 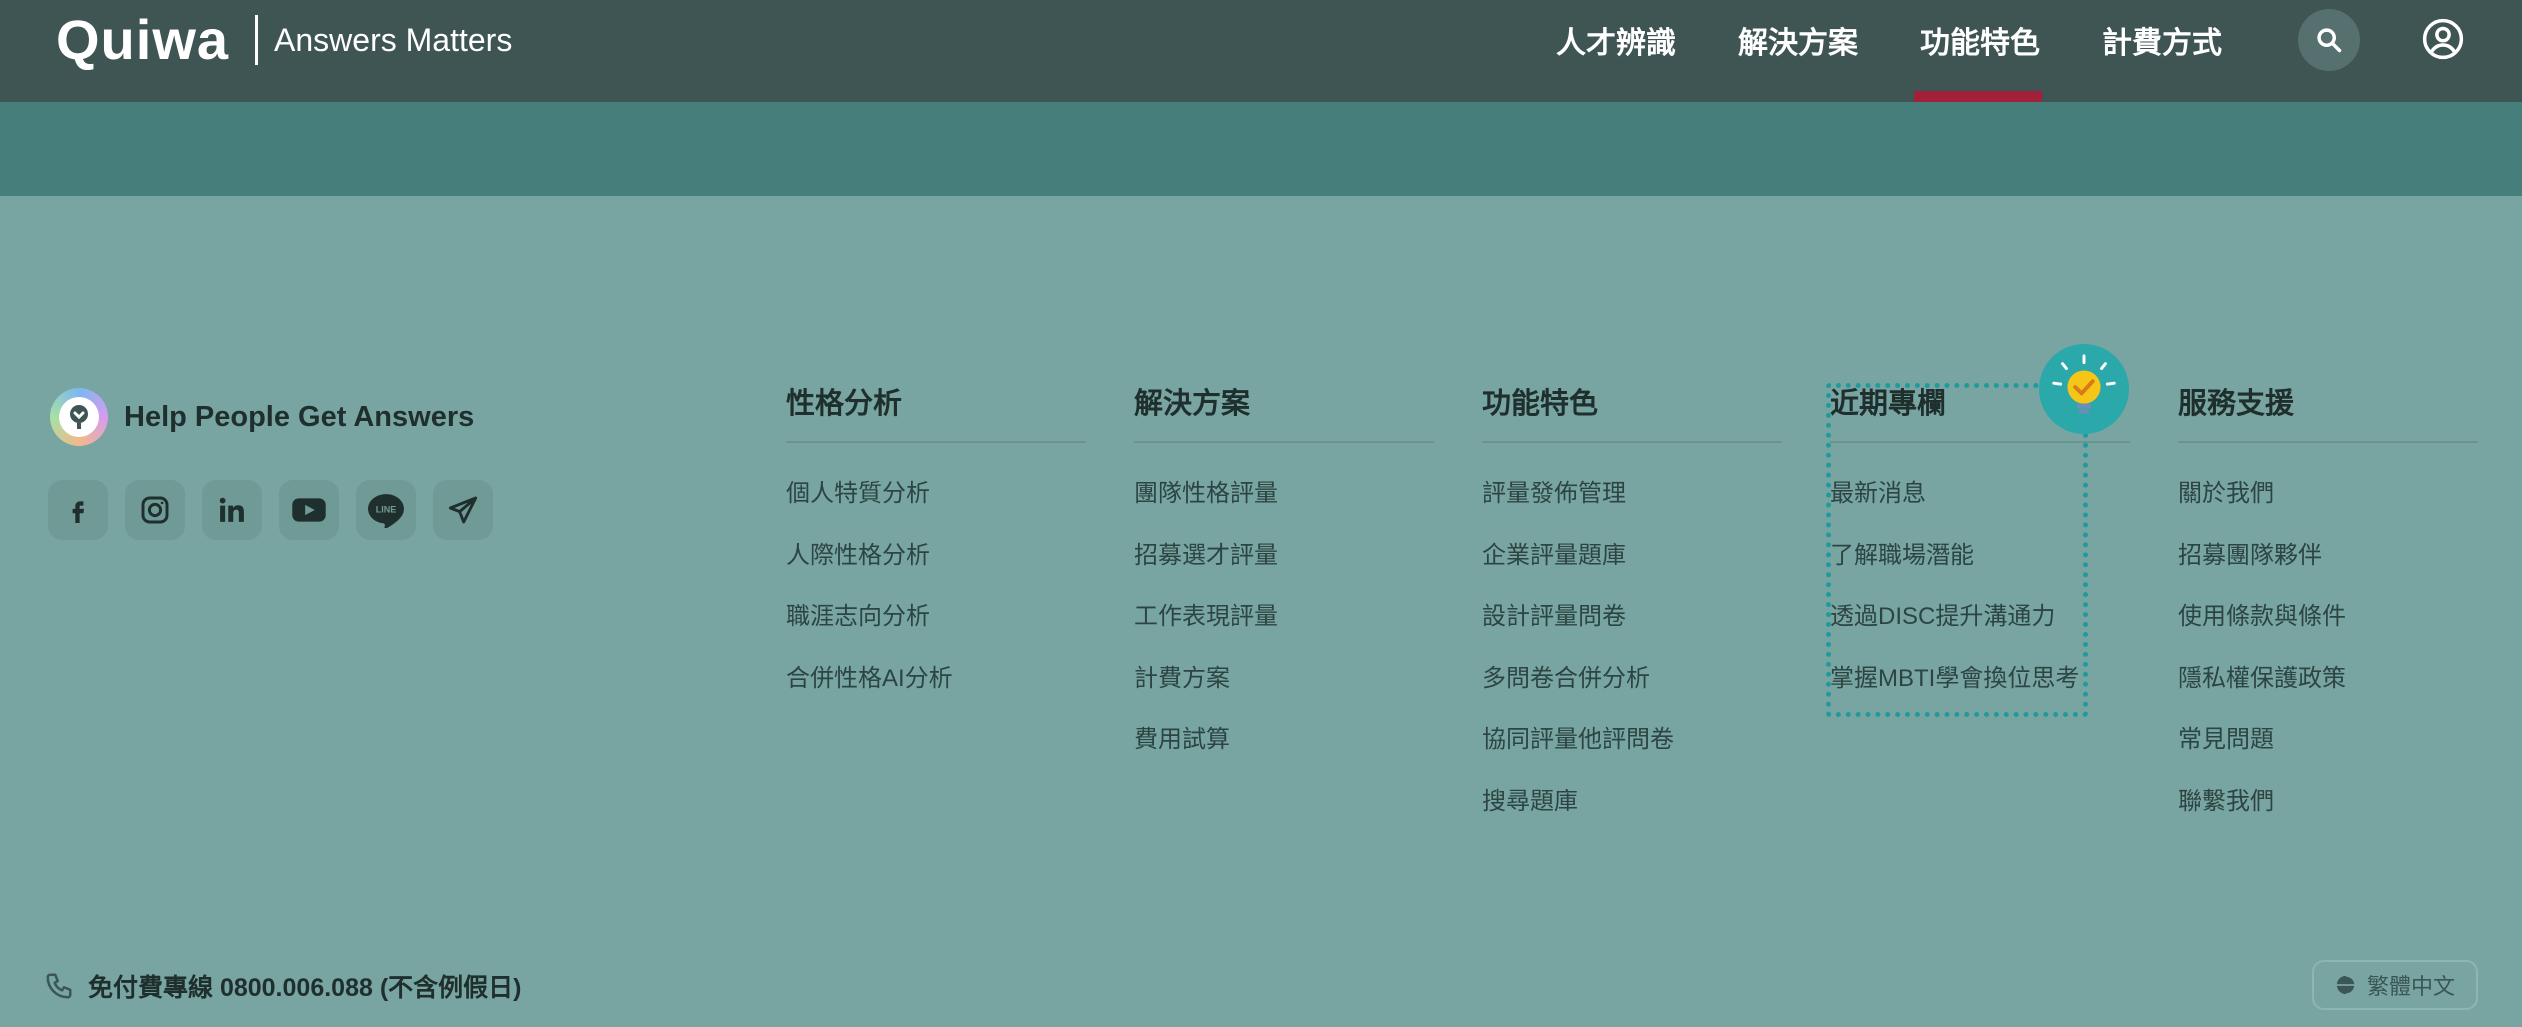 I want to click on language-label: 繁體中文, so click(x=2410, y=986).